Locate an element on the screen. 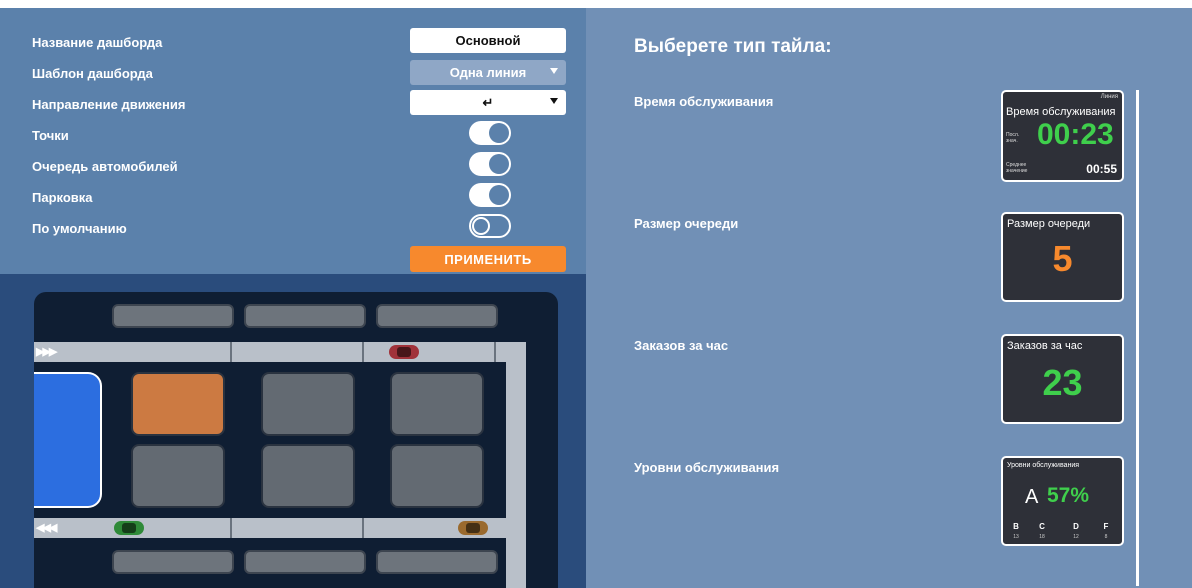 Image resolution: width=1192 pixels, height=588 pixels. tile-queue-size: Размер очереди 5 is located at coordinates (1062, 257).